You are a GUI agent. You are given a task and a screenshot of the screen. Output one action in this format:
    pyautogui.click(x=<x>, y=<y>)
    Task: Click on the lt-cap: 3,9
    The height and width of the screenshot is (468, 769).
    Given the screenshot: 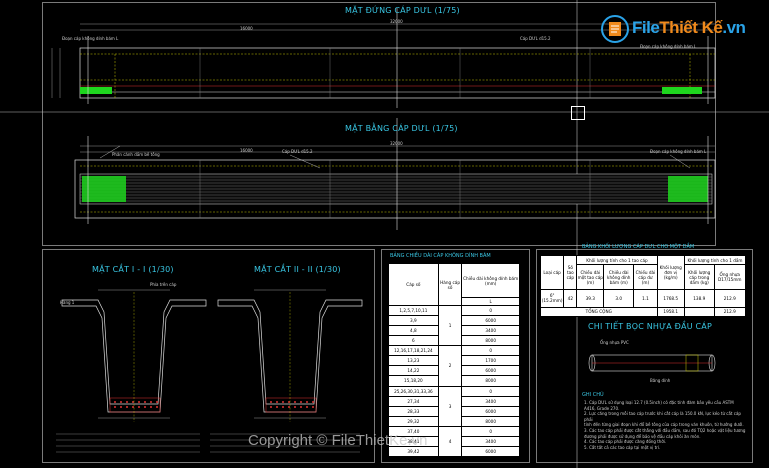 What is the action you would take?
    pyautogui.click(x=413, y=321)
    